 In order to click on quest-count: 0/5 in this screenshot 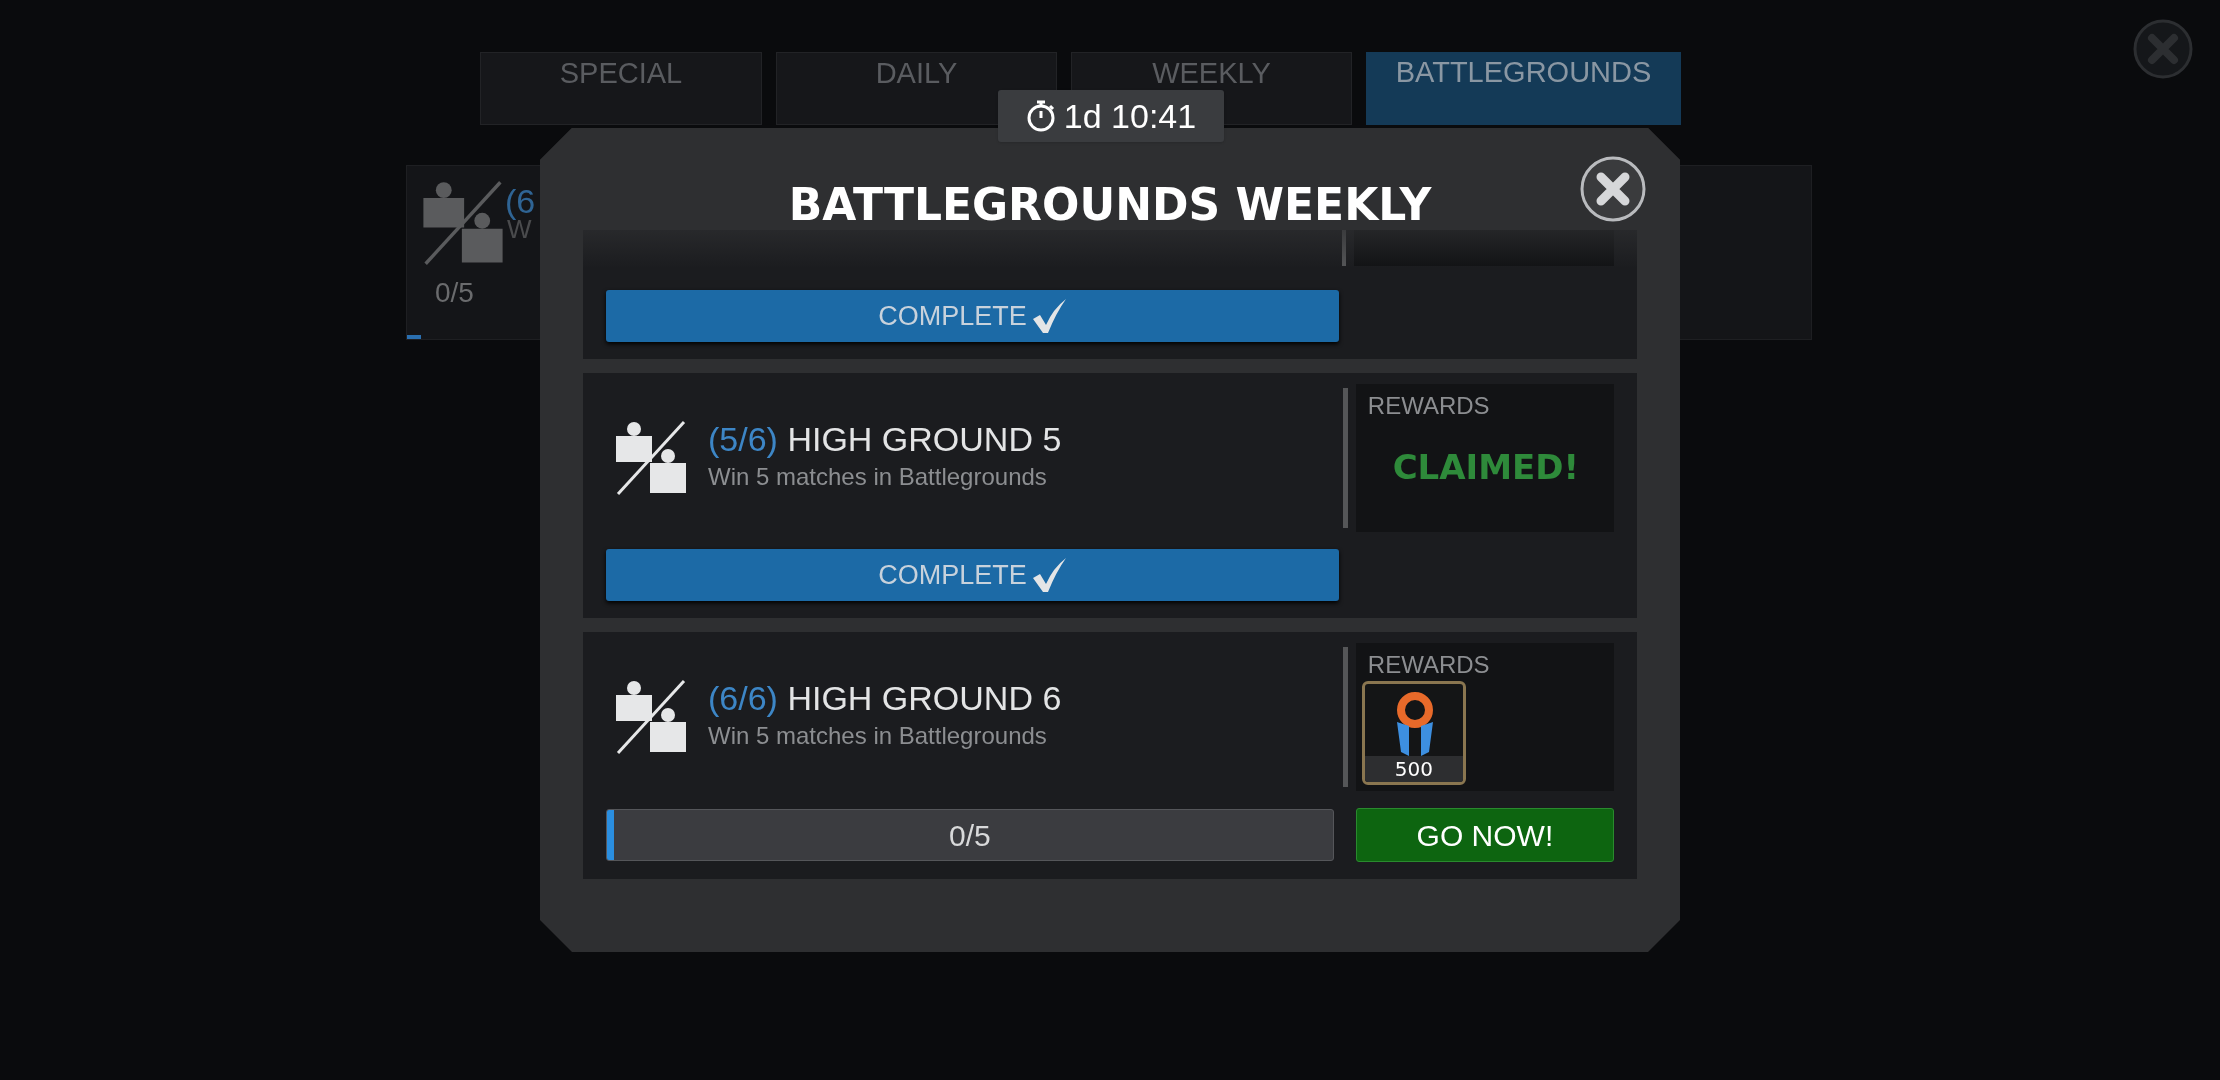, I will do `click(454, 293)`.